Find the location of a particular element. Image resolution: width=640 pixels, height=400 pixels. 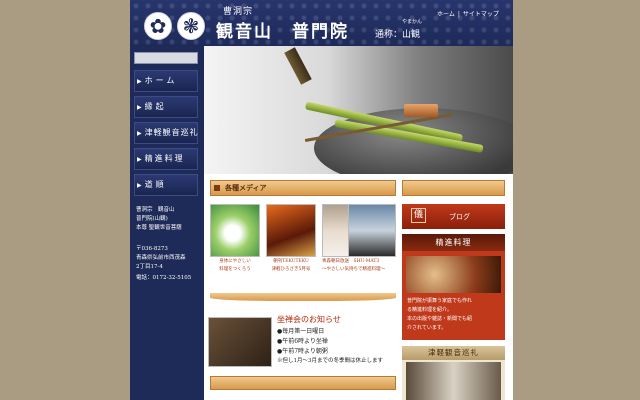

postal-code: 〒036-8273 is located at coordinates (152, 249).